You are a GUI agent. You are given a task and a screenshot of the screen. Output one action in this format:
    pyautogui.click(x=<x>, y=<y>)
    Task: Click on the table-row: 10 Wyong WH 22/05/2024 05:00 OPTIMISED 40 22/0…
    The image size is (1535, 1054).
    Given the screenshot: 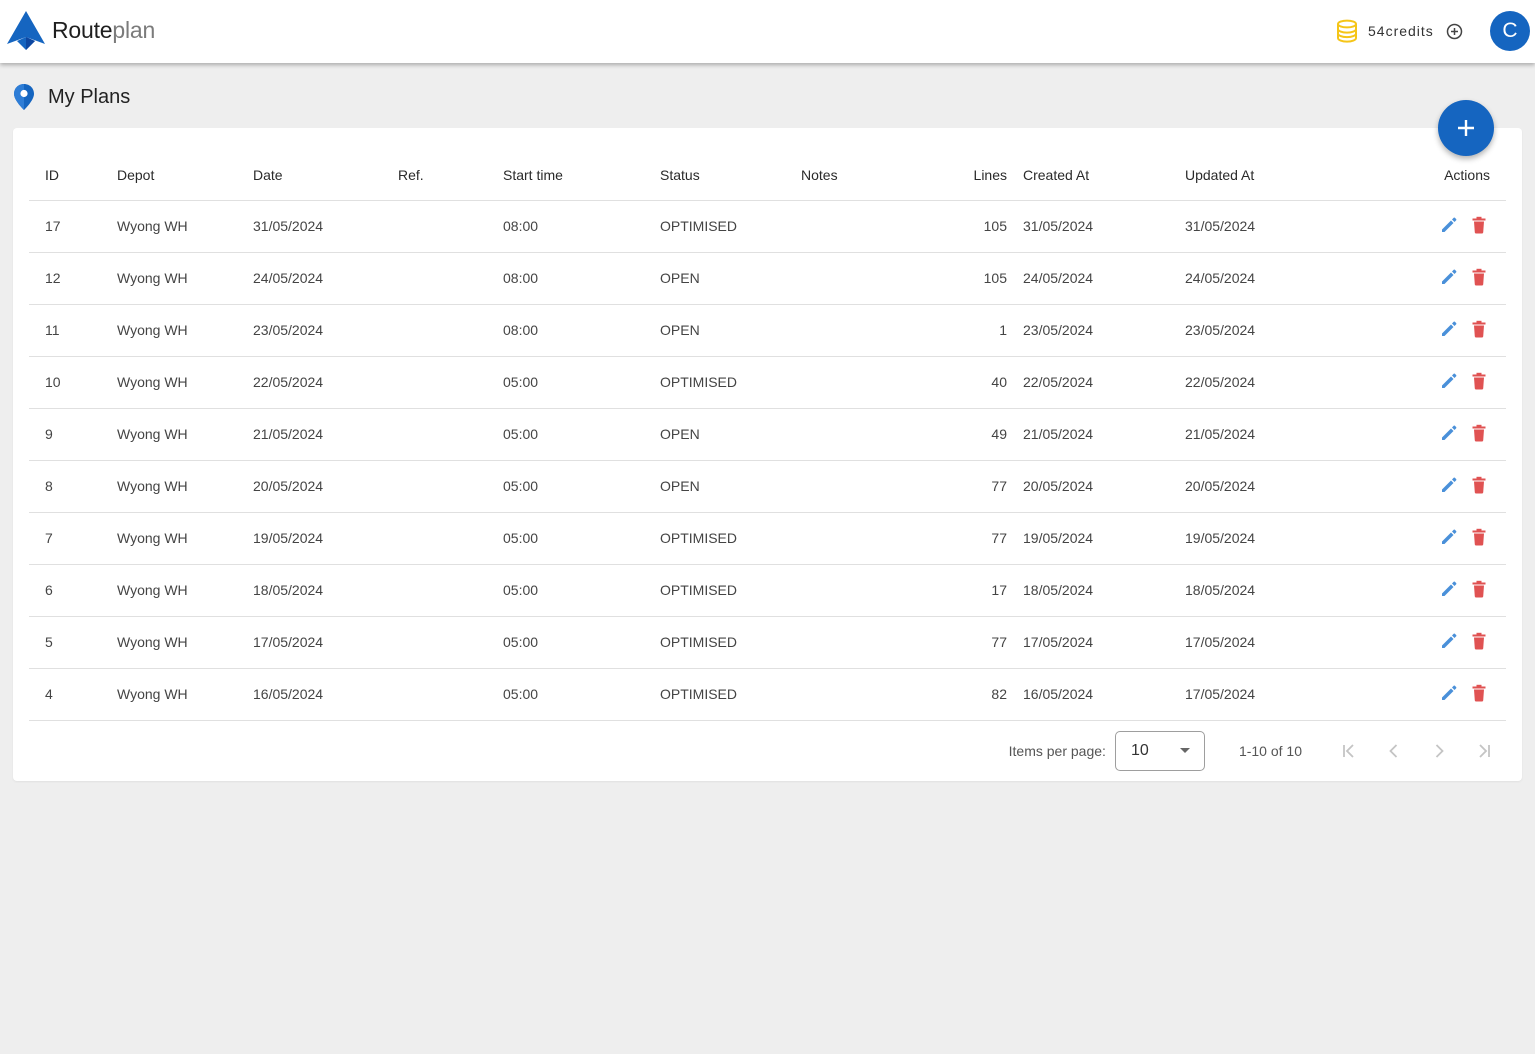 What is the action you would take?
    pyautogui.click(x=767, y=382)
    